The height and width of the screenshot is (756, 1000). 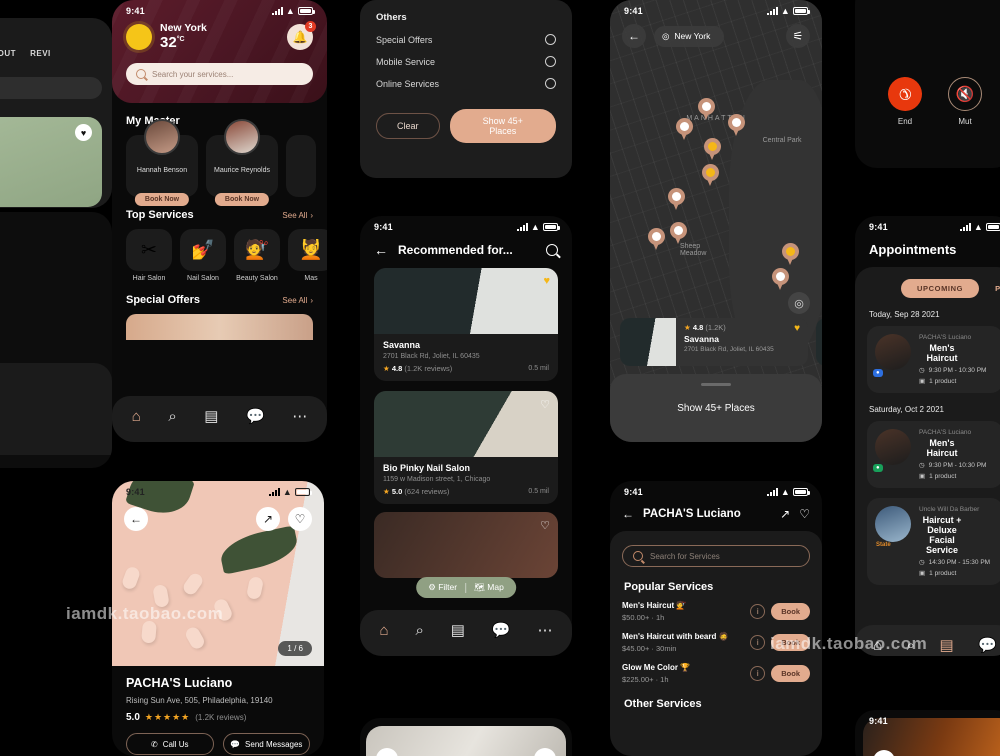 What do you see at coordinates (965, 94) in the screenshot?
I see `mute-icon: 🔇` at bounding box center [965, 94].